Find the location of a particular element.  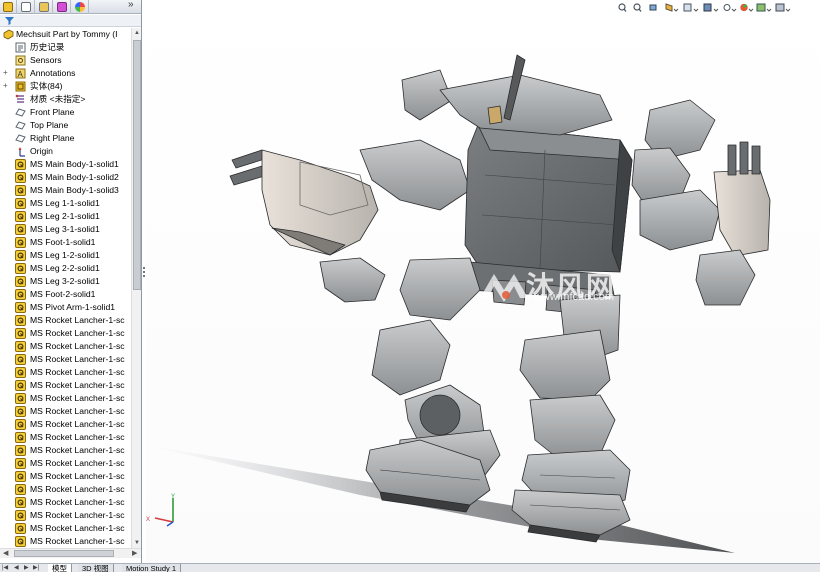

tree-item-ms-leg-2-2-solid1: MS Leg 2-2-solid1 is located at coordinates (65, 268).